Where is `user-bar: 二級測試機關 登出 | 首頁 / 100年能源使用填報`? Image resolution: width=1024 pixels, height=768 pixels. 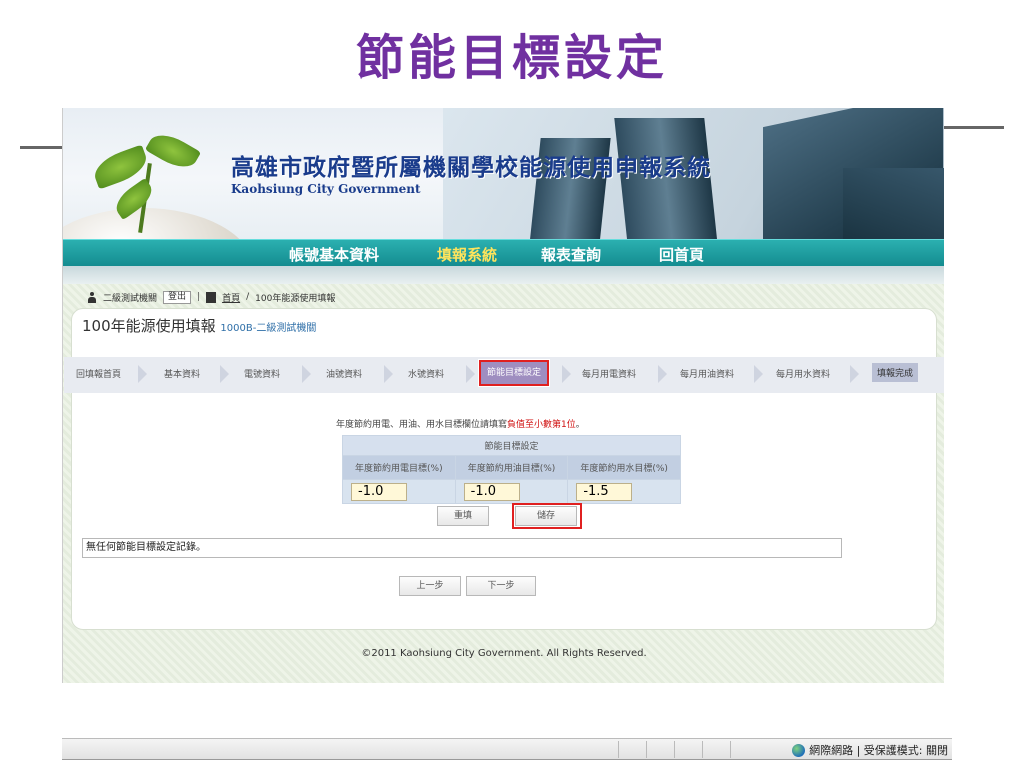 user-bar: 二級測試機關 登出 | 首頁 / 100年能源使用填報 is located at coordinates (211, 297).